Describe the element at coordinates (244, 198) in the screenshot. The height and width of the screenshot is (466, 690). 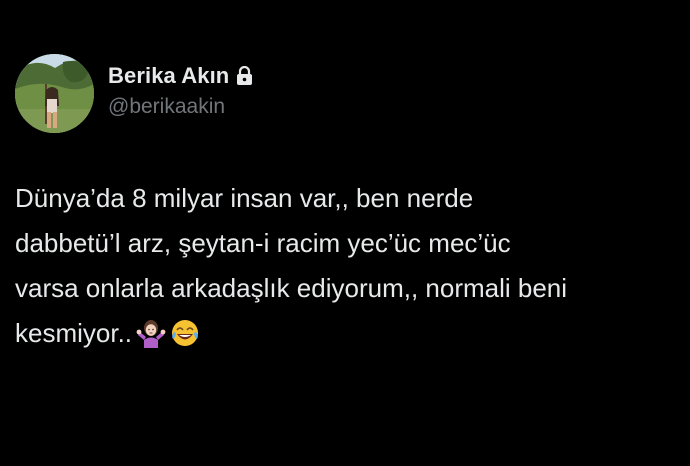
I see `tweet-line-1: Dünya’da 8 milyar insan var,, ben nerde` at that location.